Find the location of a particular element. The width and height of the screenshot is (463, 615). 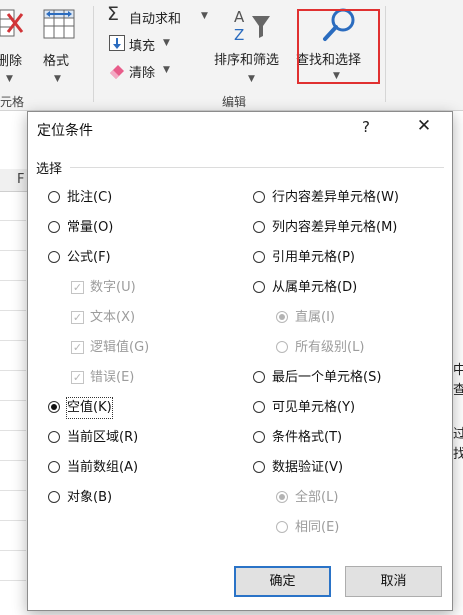

format-cells-button: 格式 ▼ is located at coordinates (59, 44).